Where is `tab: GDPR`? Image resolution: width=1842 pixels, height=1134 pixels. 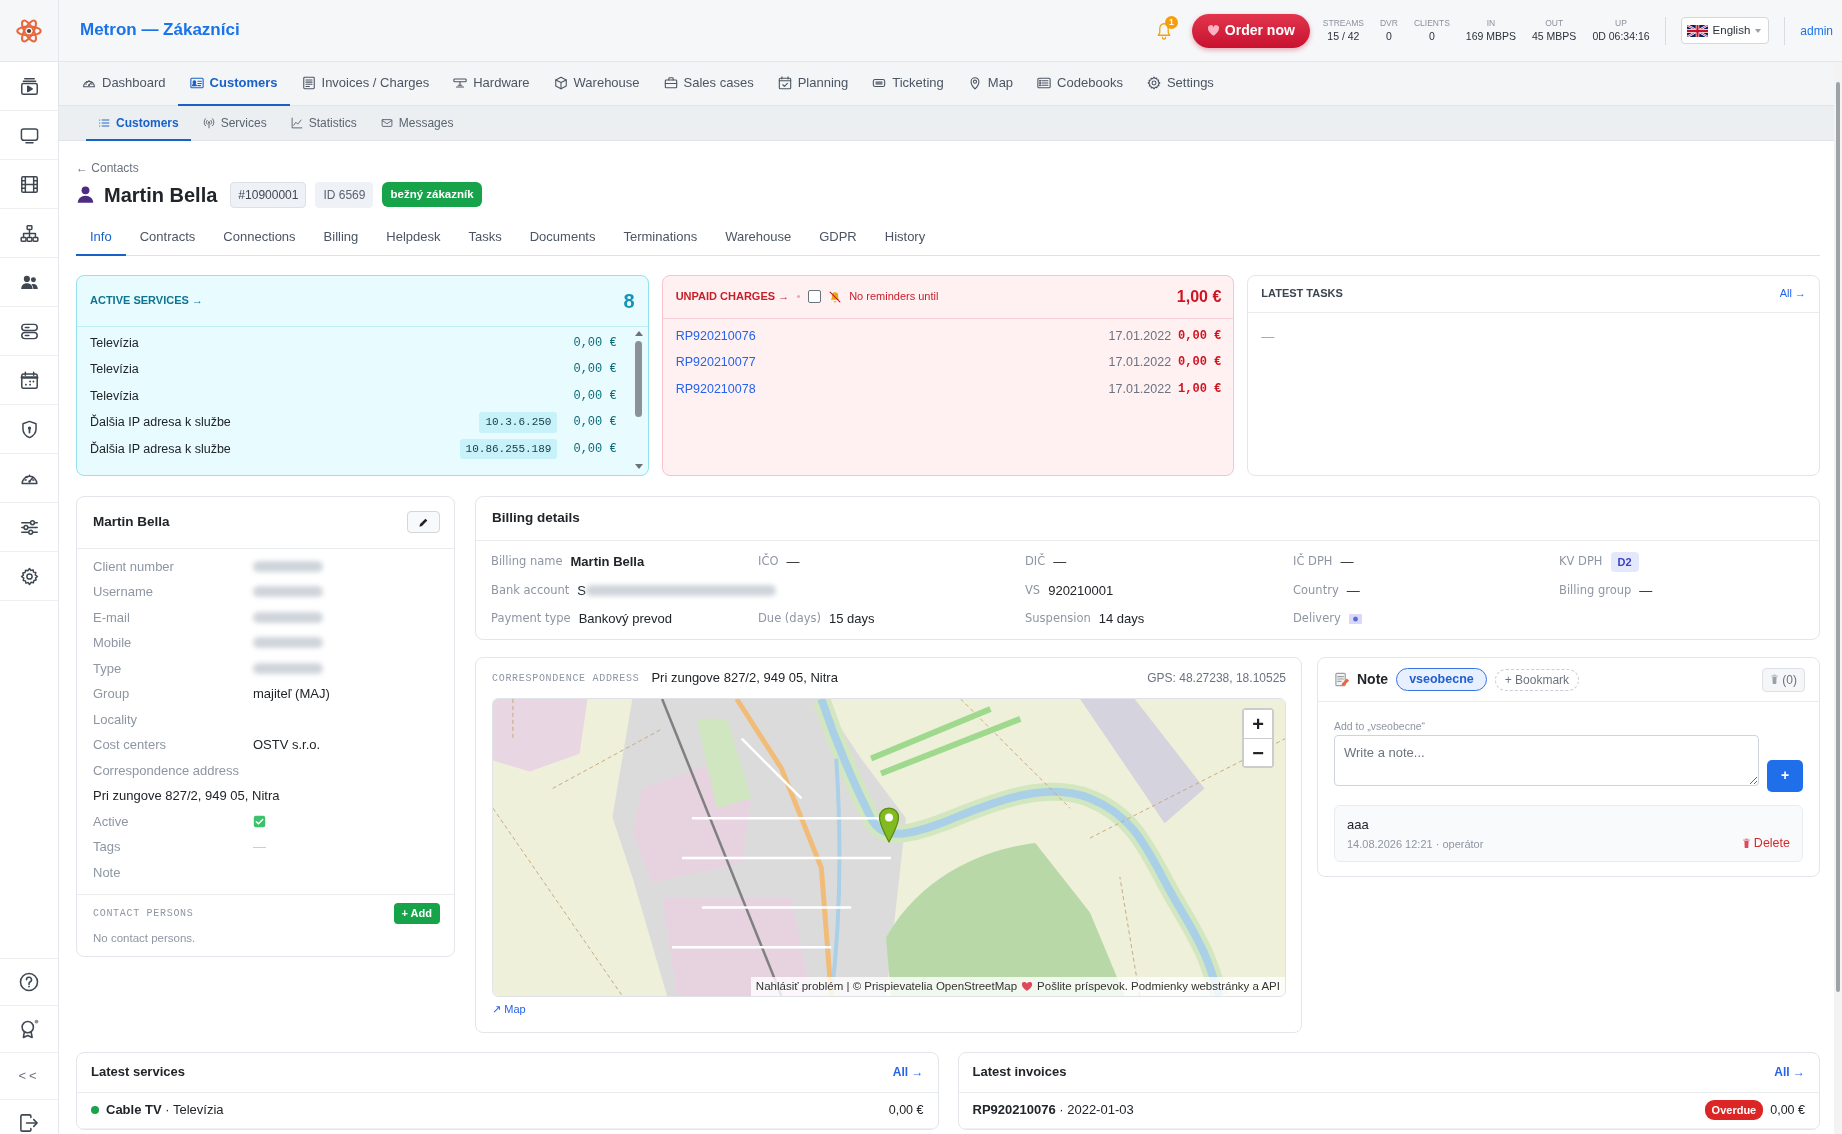
tab: GDPR is located at coordinates (838, 237).